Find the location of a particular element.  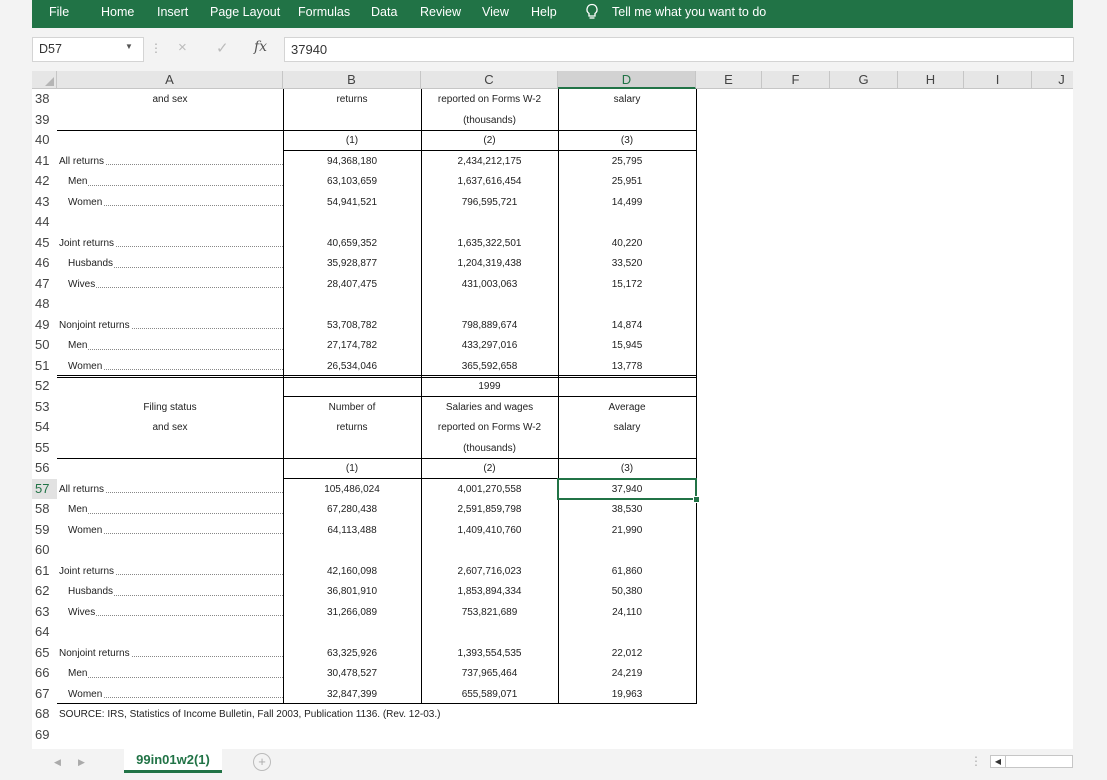

cell-b56: (1) is located at coordinates (352, 468).